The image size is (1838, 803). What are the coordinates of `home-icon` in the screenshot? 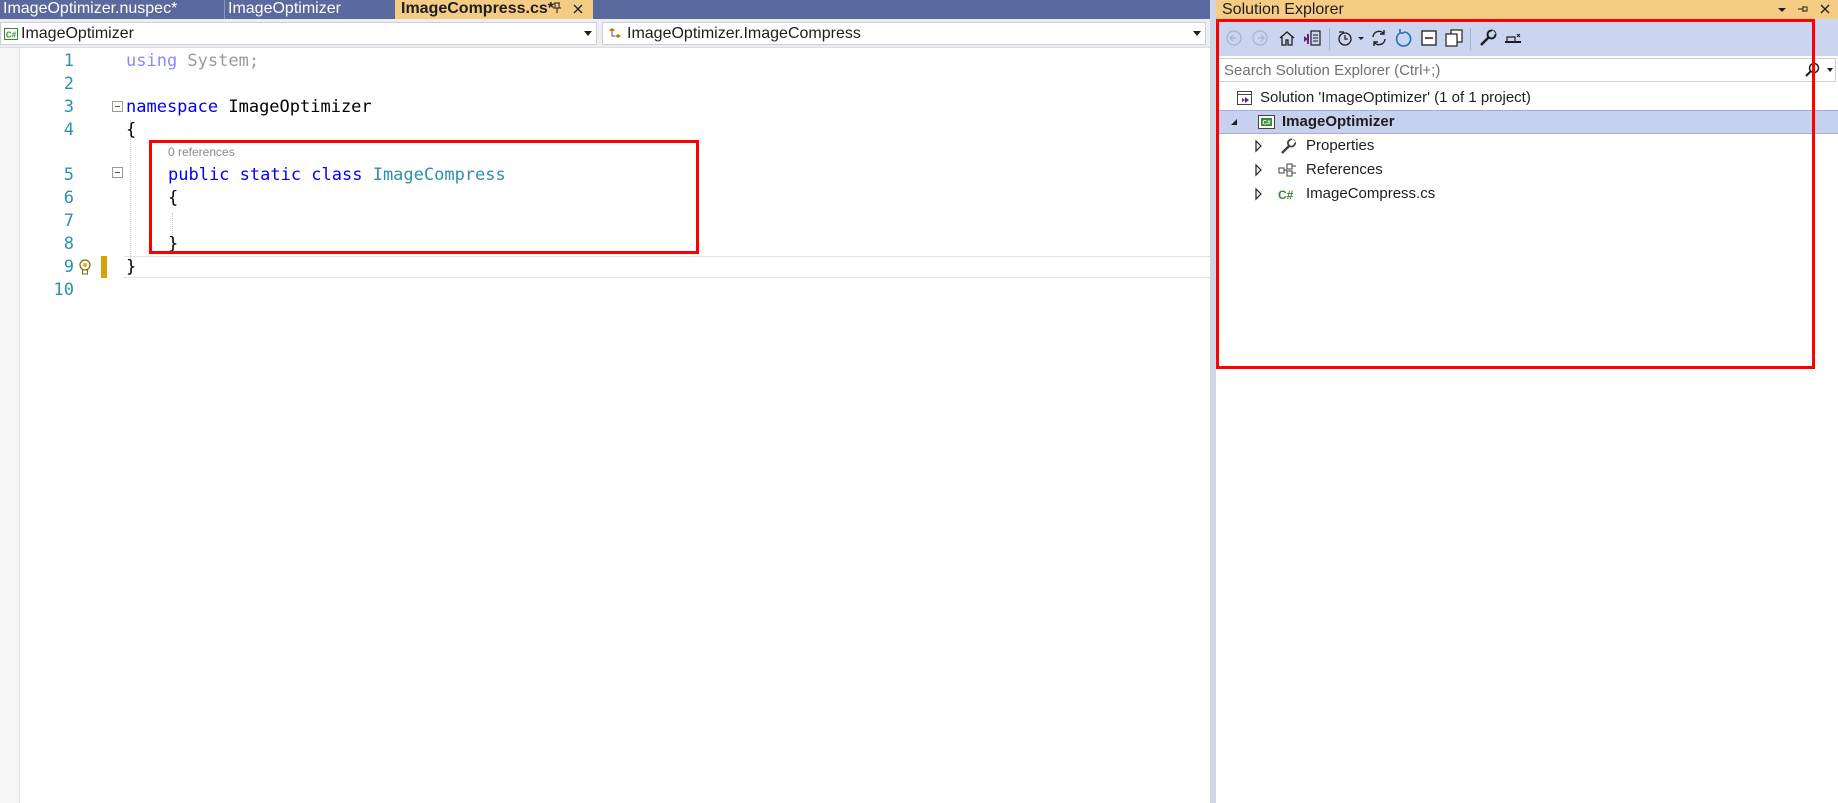 It's located at (1288, 39).